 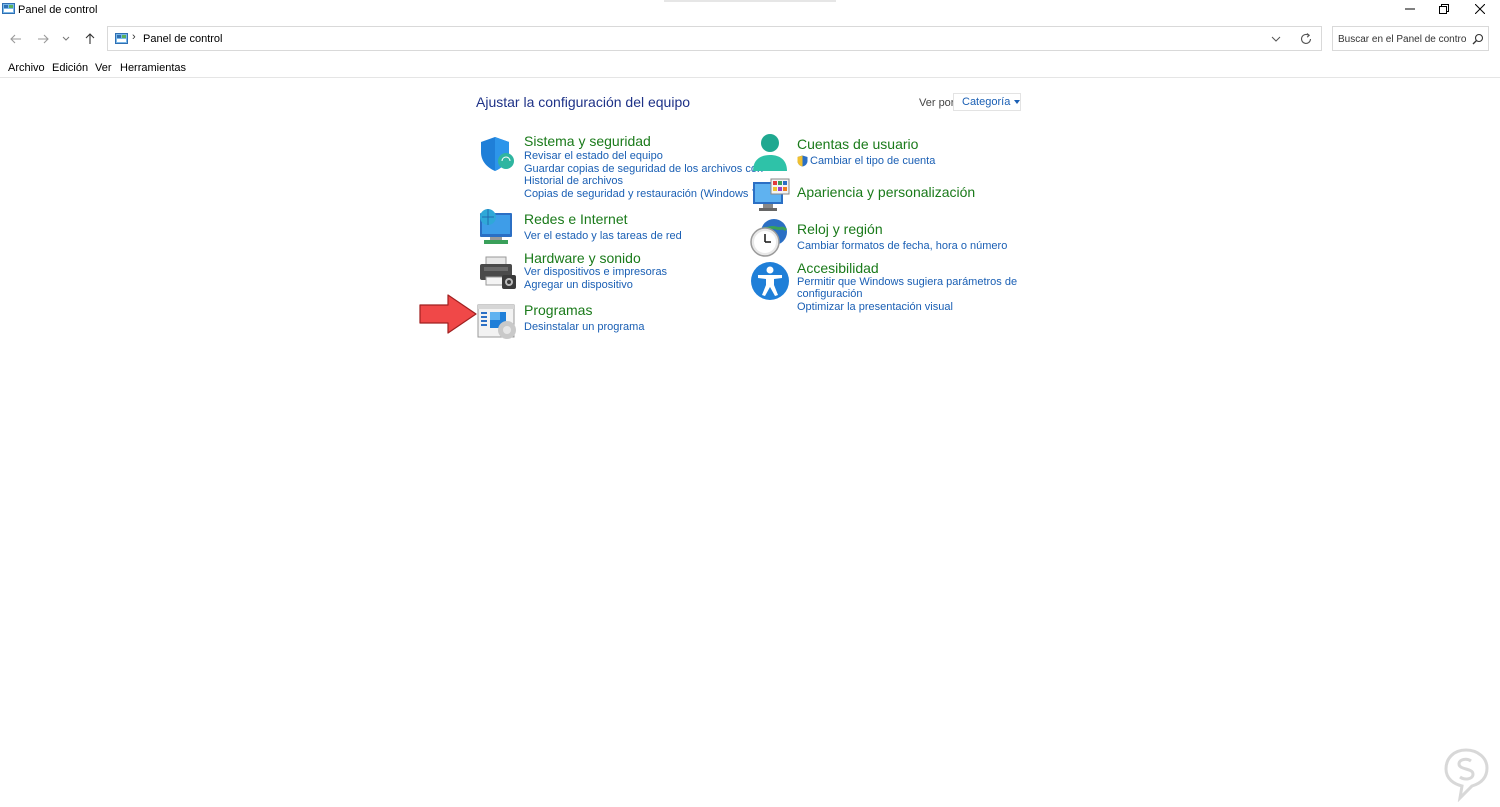 I want to click on search-icon, so click(x=1478, y=39).